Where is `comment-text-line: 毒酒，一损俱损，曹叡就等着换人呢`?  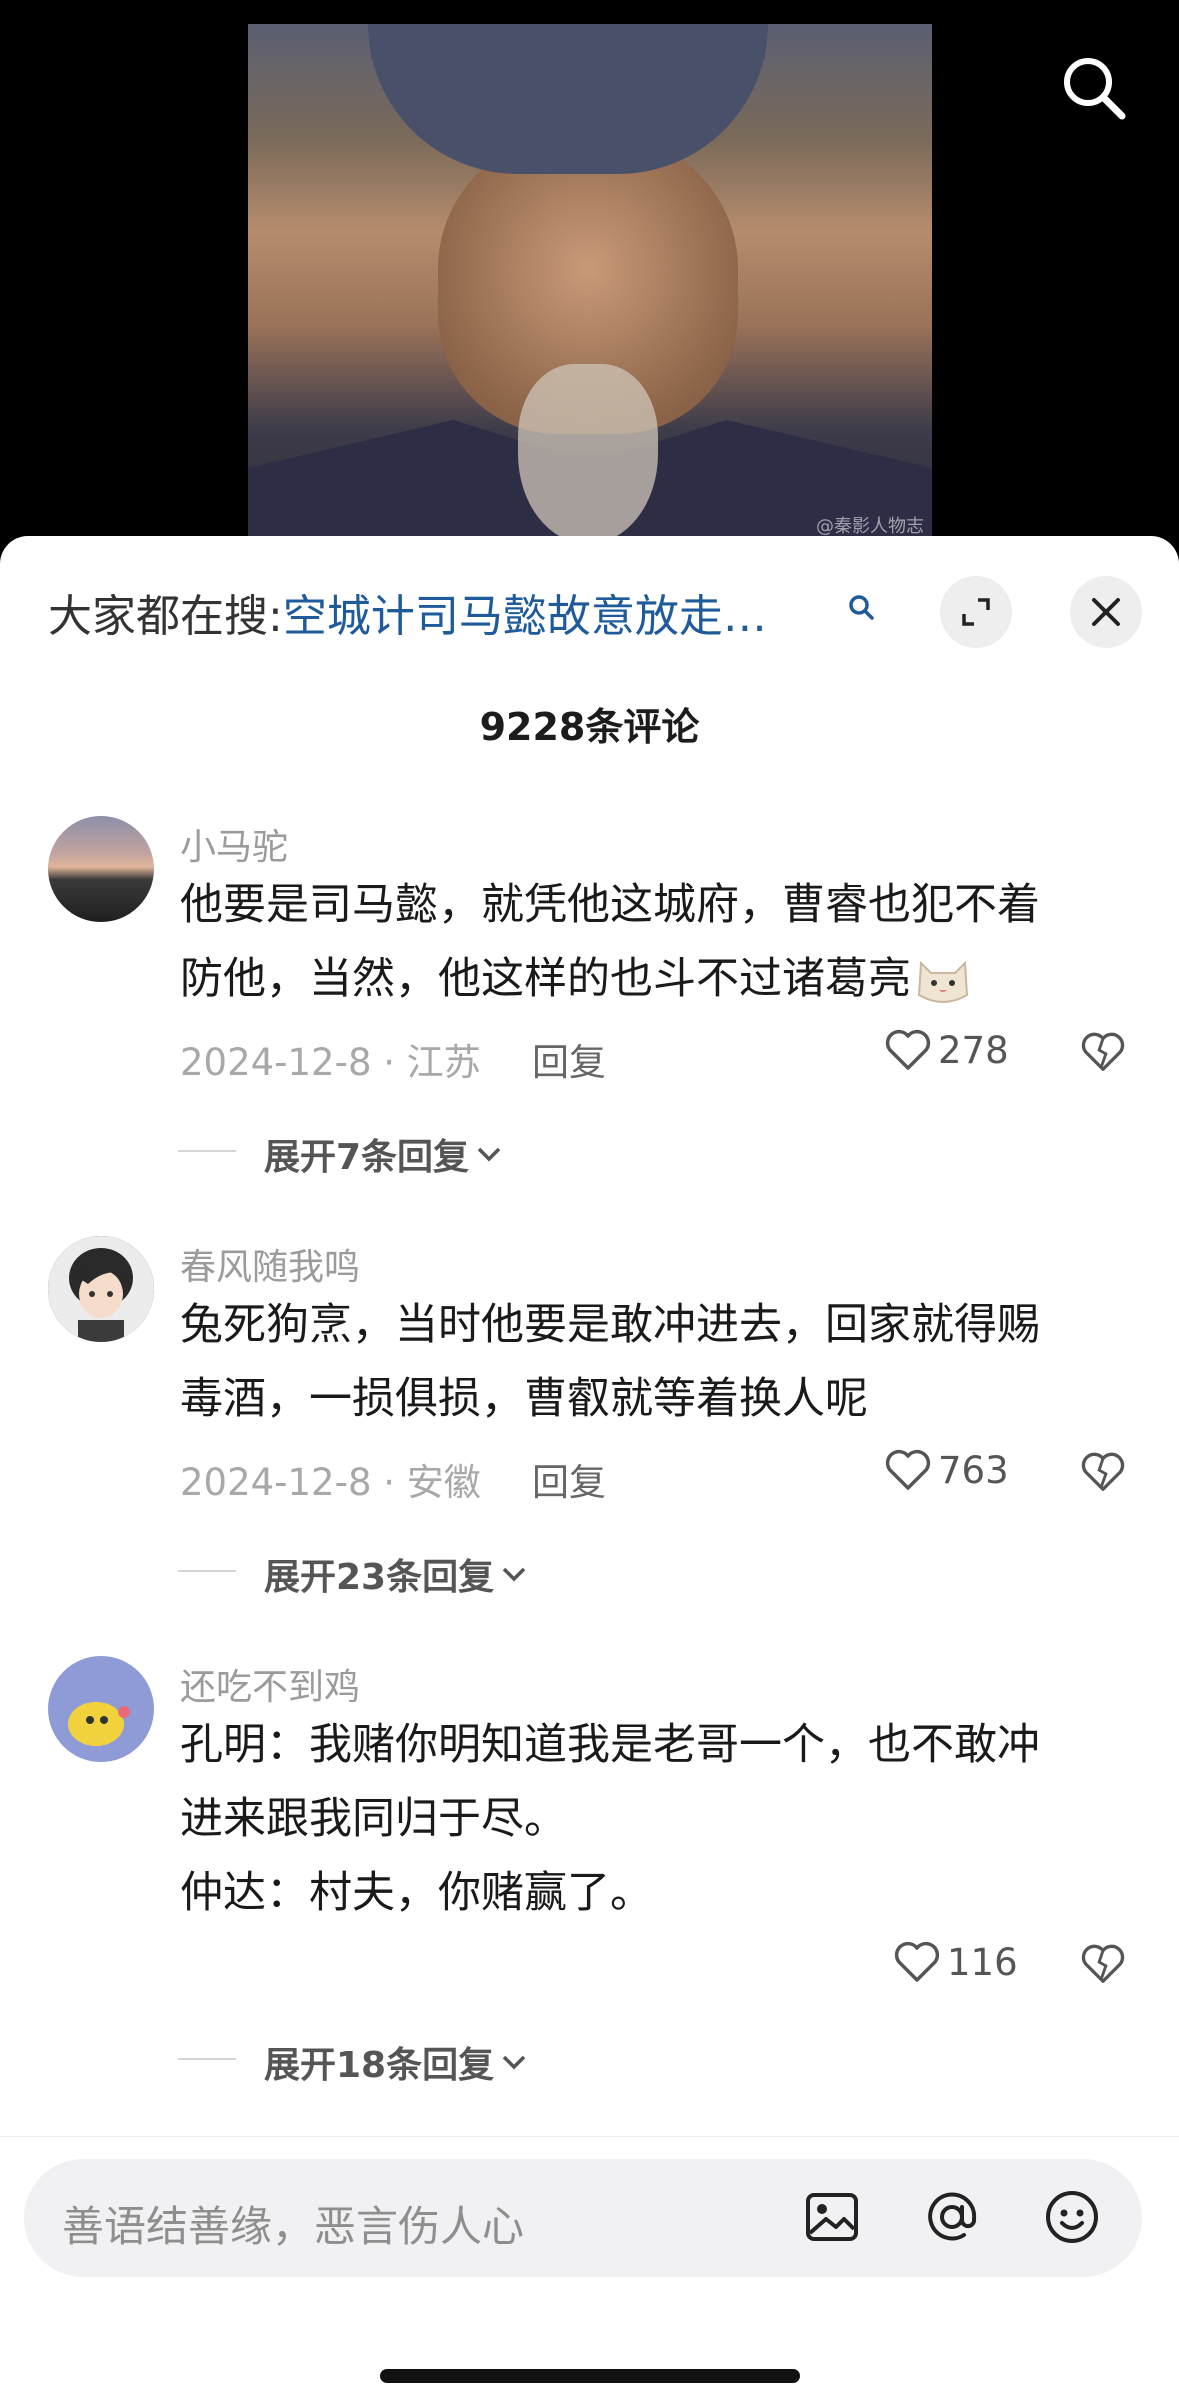
comment-text-line: 毒酒，一损俱损，曹叡就等着换人呢 is located at coordinates (524, 1399).